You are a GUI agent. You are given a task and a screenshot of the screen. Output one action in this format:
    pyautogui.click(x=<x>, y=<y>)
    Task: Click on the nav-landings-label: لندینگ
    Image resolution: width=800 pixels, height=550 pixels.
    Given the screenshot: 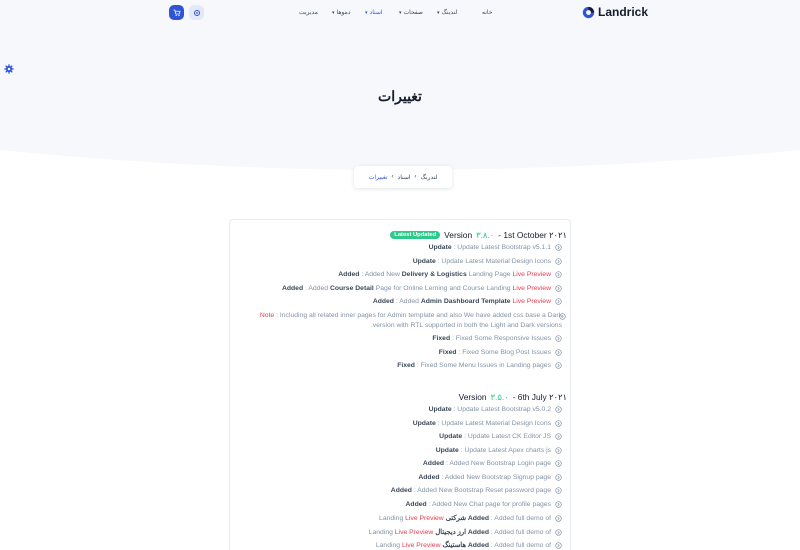 What is the action you would take?
    pyautogui.click(x=449, y=13)
    